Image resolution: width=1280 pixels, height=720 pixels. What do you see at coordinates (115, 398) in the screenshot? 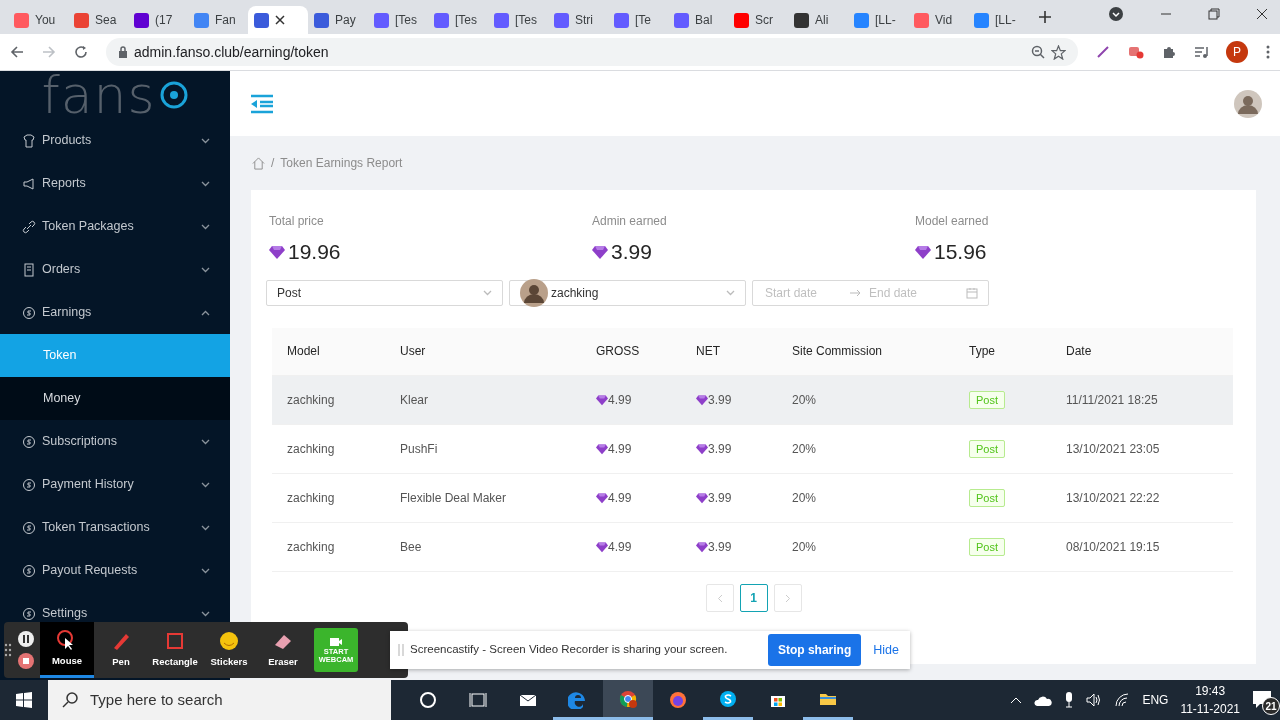
I see `submenu-item: Money` at bounding box center [115, 398].